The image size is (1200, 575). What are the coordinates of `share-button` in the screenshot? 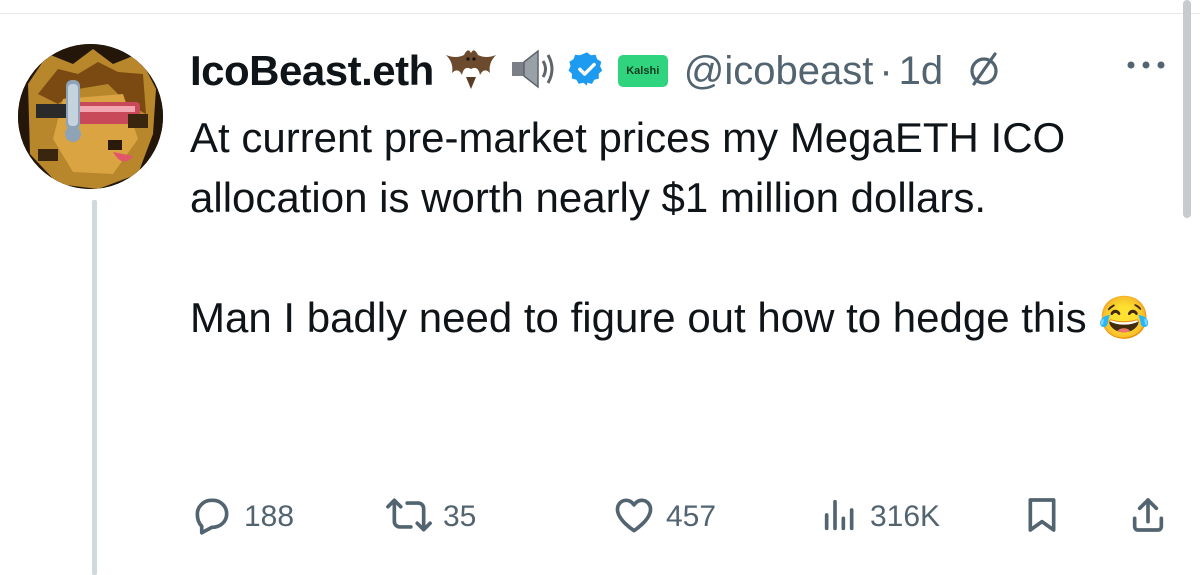 It's located at (1148, 517).